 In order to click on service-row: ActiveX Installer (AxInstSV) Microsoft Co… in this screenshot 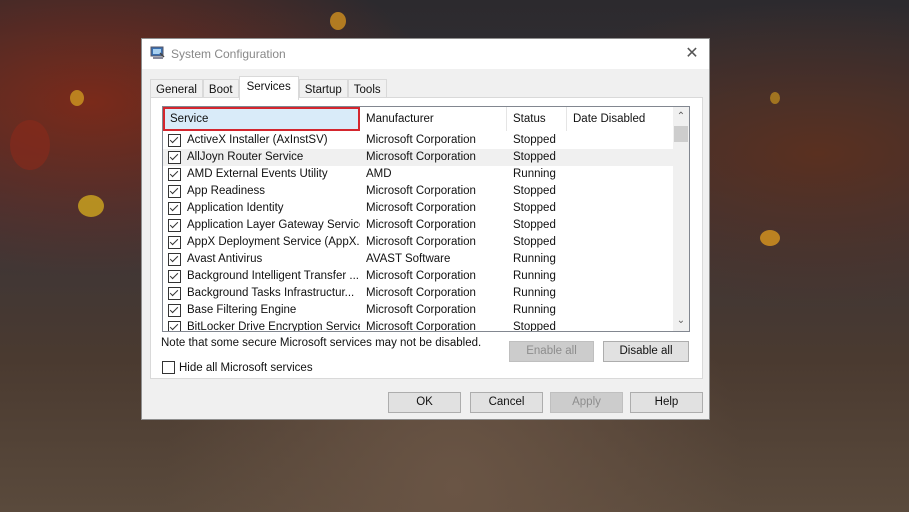, I will do `click(418, 140)`.